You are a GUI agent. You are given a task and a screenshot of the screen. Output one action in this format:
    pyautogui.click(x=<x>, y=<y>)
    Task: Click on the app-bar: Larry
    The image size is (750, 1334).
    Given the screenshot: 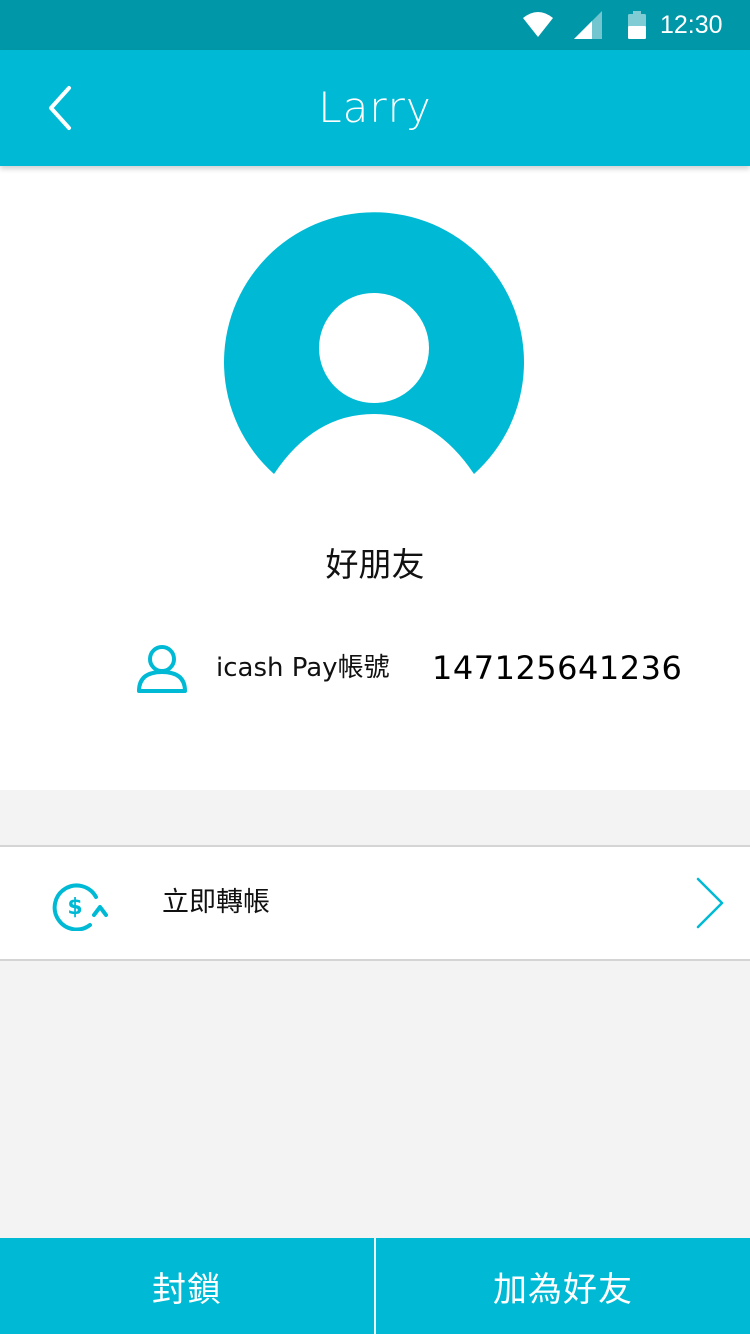 What is the action you would take?
    pyautogui.click(x=375, y=108)
    